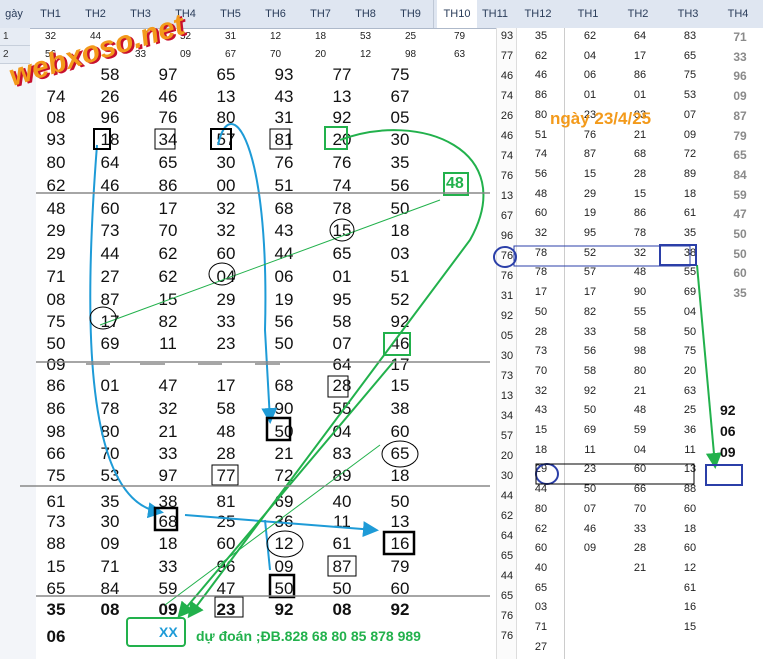  I want to click on row-box-lower, so click(615, 474).